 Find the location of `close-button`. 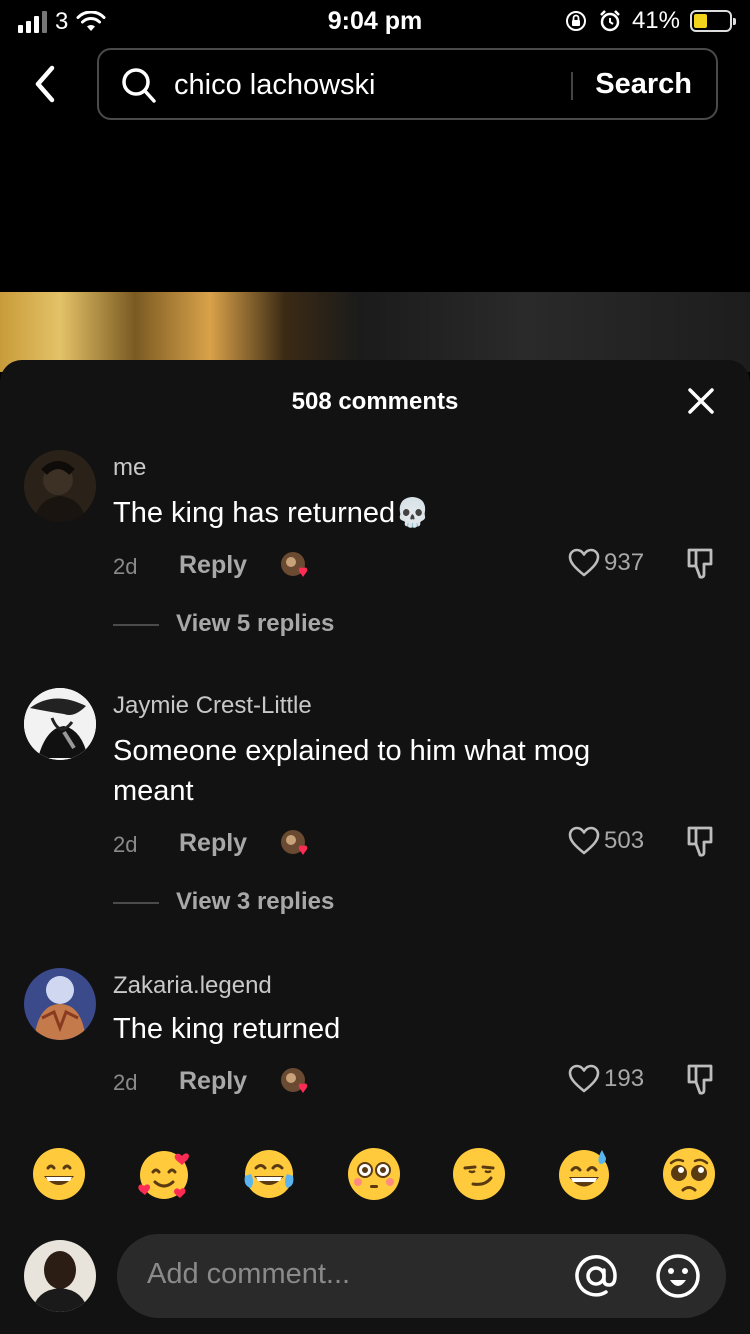

close-button is located at coordinates (701, 401).